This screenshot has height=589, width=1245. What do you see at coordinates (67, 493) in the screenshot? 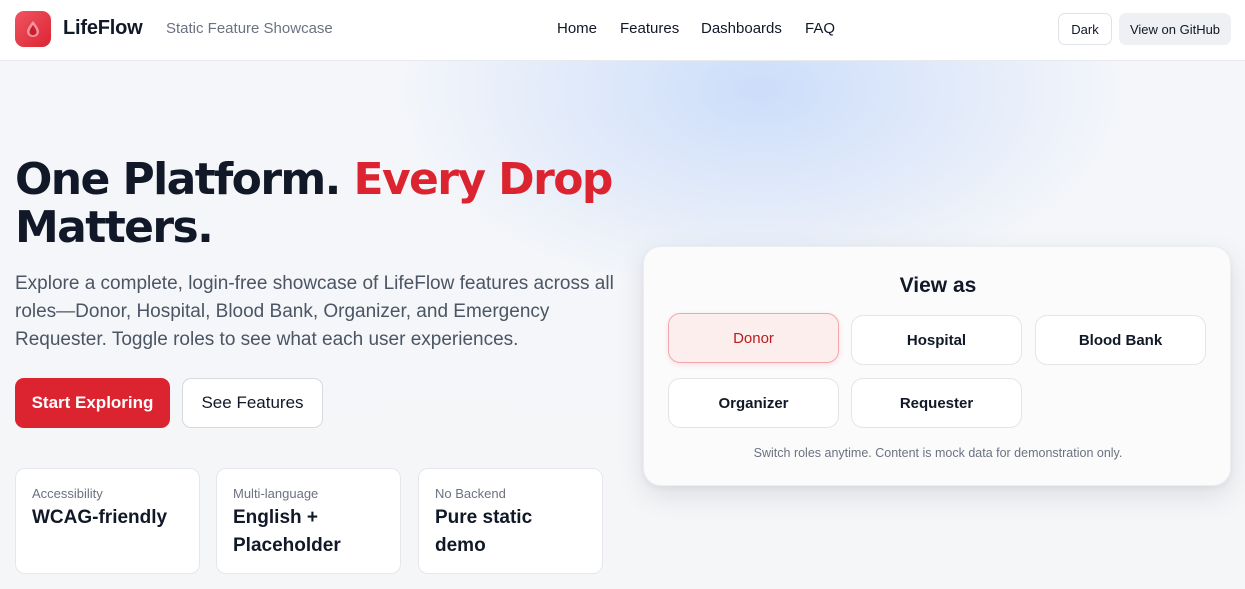
I see `stat-label: Accessibility` at bounding box center [67, 493].